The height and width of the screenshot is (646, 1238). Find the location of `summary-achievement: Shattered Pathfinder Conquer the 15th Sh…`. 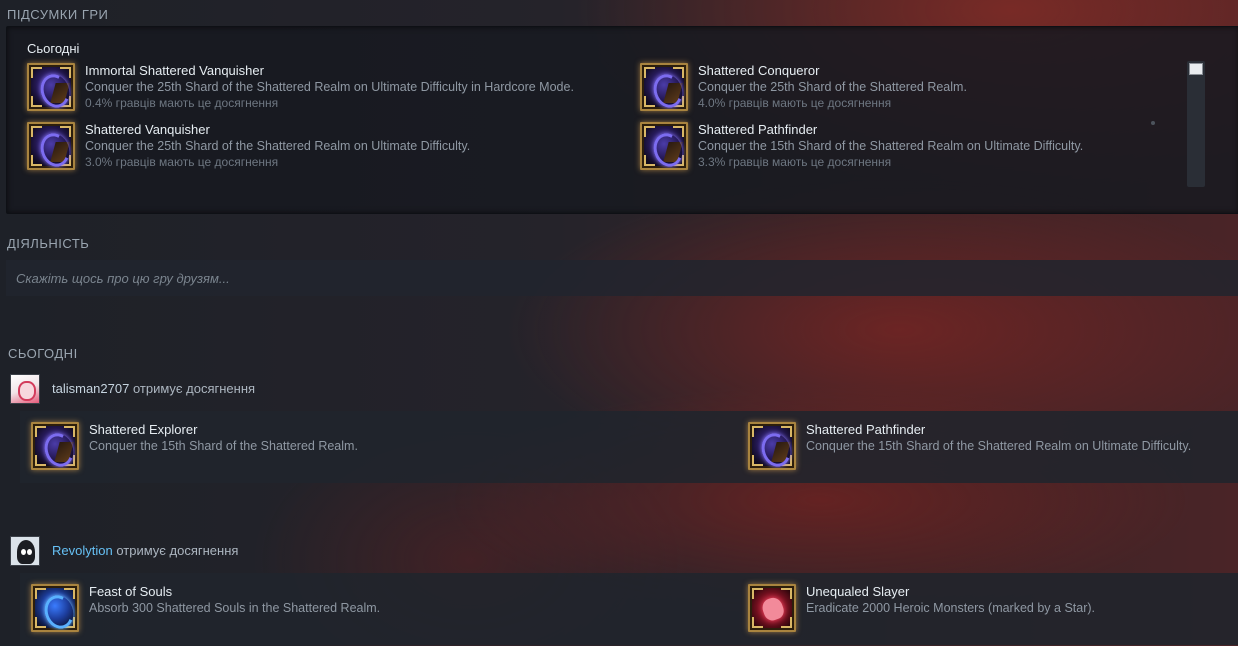

summary-achievement: Shattered Pathfinder Conquer the 15th Sh… is located at coordinates (890, 148).